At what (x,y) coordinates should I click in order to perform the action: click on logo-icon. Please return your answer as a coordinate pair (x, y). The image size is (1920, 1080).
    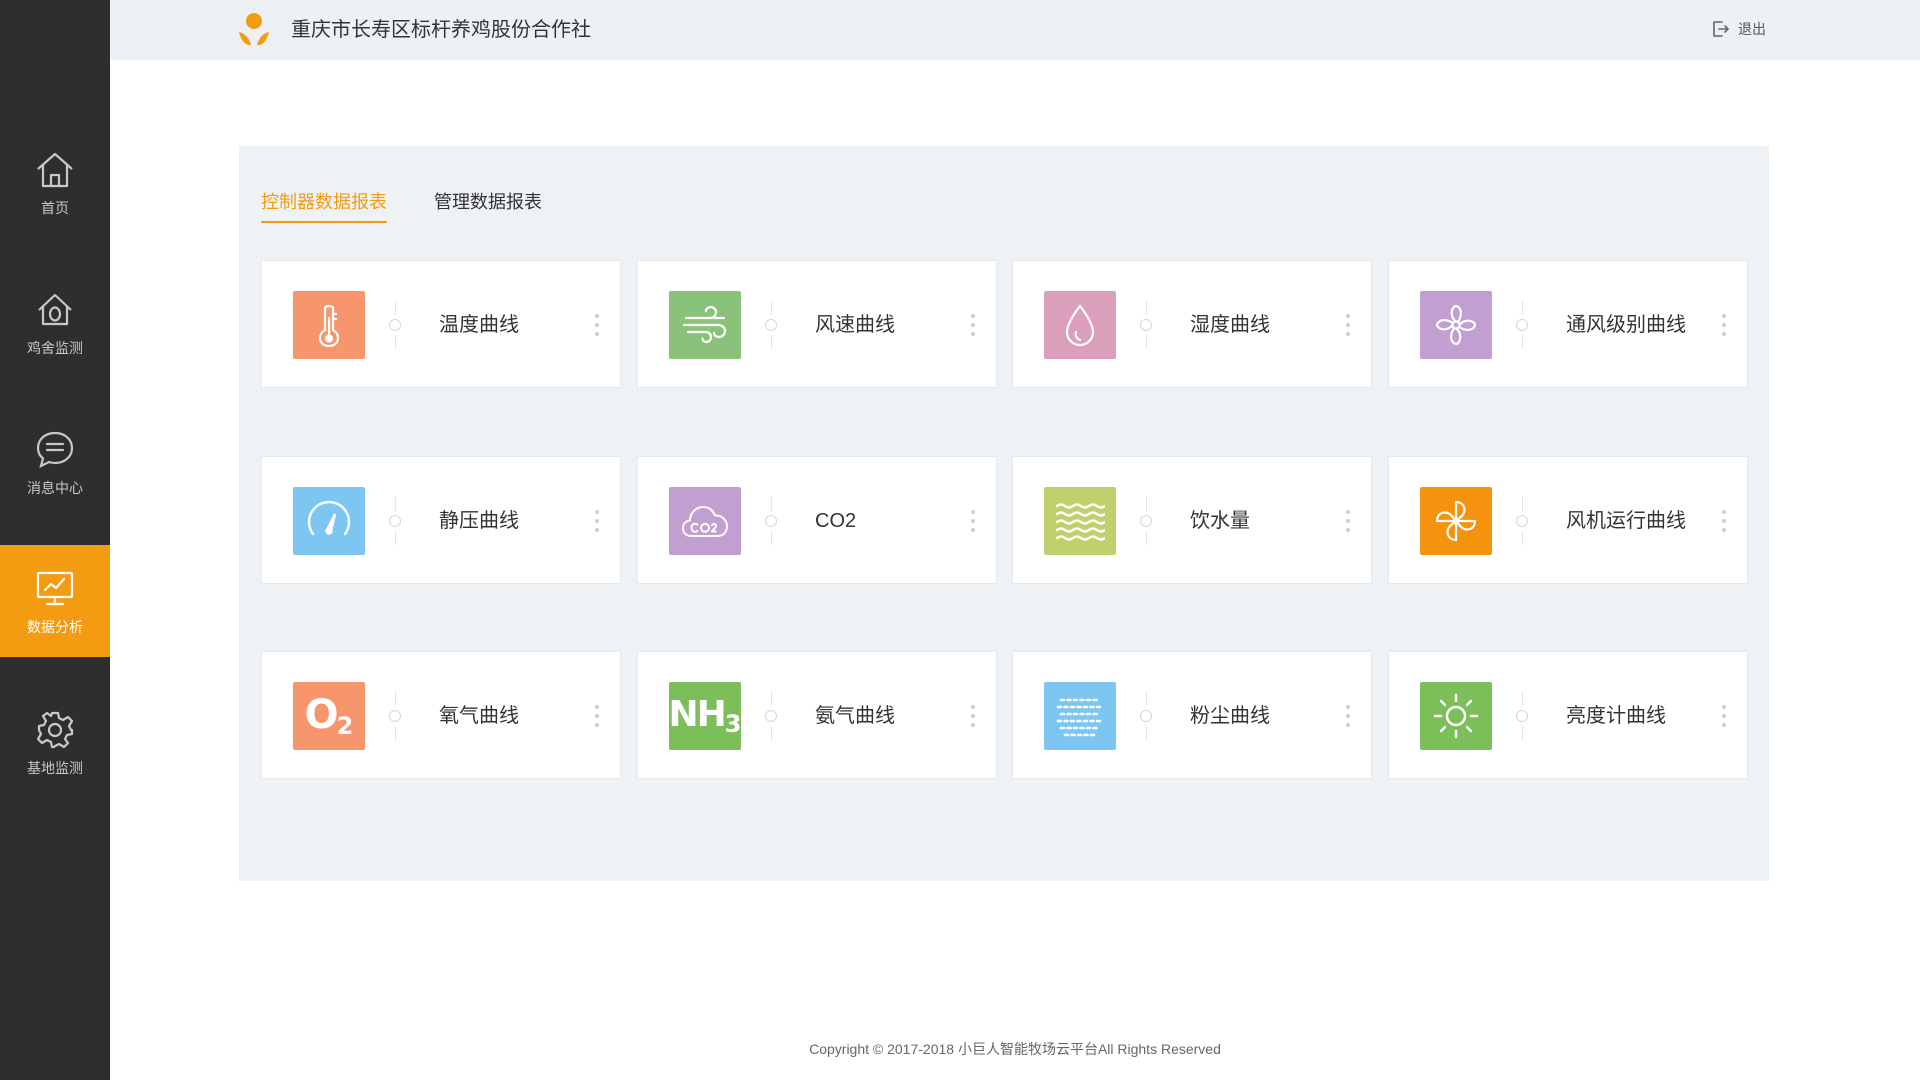
    Looking at the image, I should click on (254, 29).